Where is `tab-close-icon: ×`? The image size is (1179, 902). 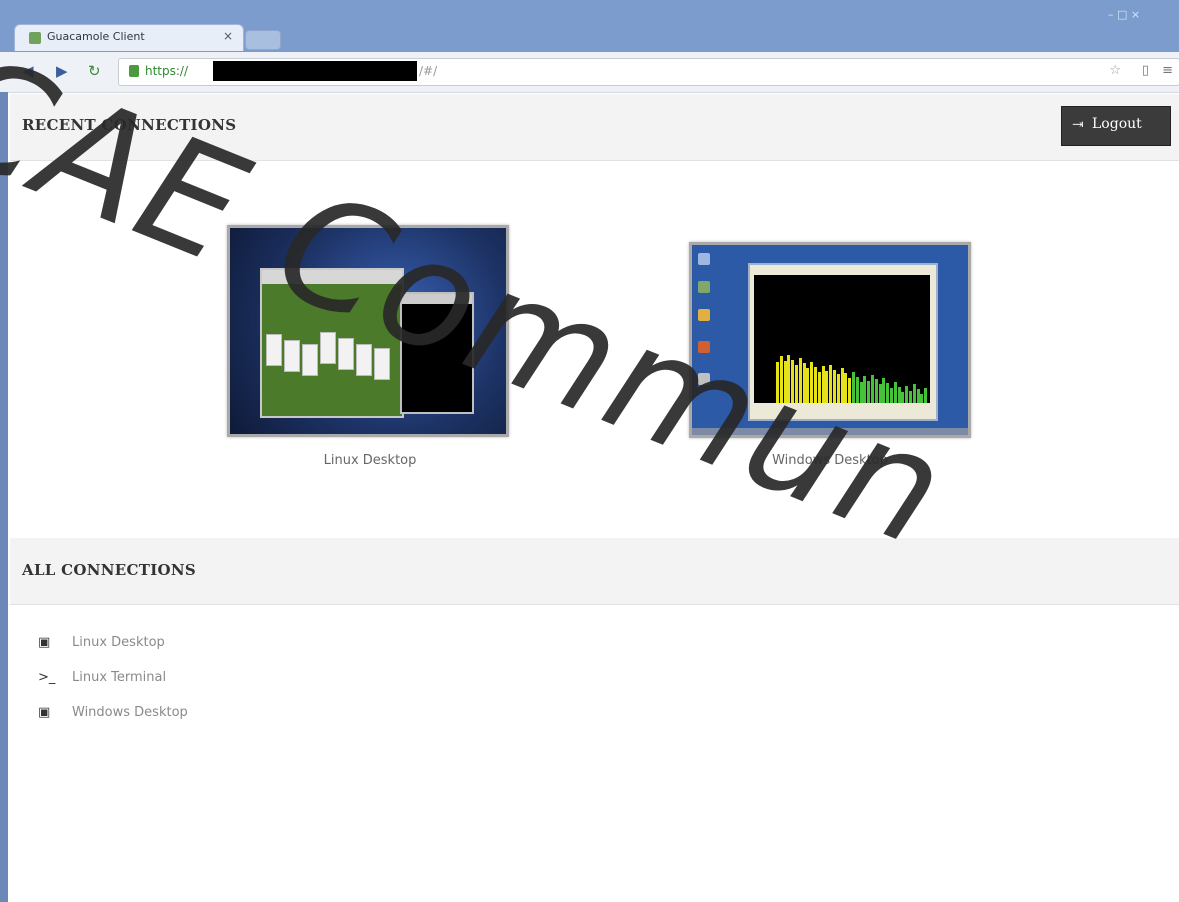
tab-close-icon: × is located at coordinates (228, 36).